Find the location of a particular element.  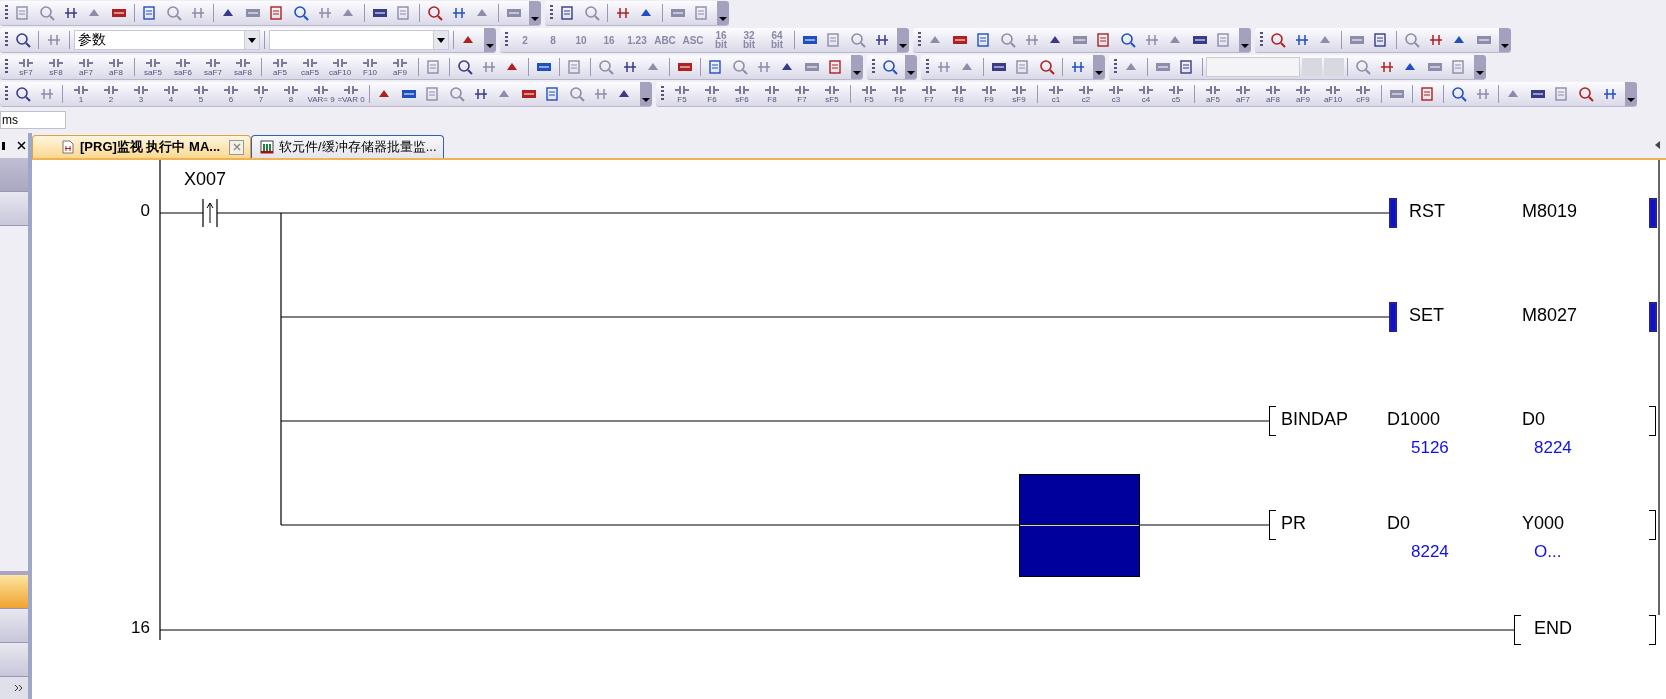

function-key-button: VAR= 9 is located at coordinates (321, 94).